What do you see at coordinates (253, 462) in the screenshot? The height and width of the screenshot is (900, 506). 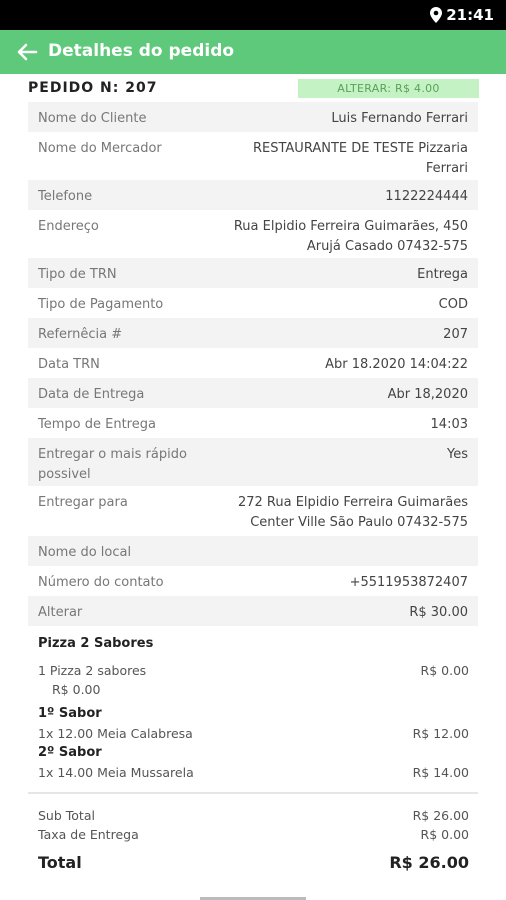 I see `detail-row-asap: Entregar o mais rápido possivel Yes` at bounding box center [253, 462].